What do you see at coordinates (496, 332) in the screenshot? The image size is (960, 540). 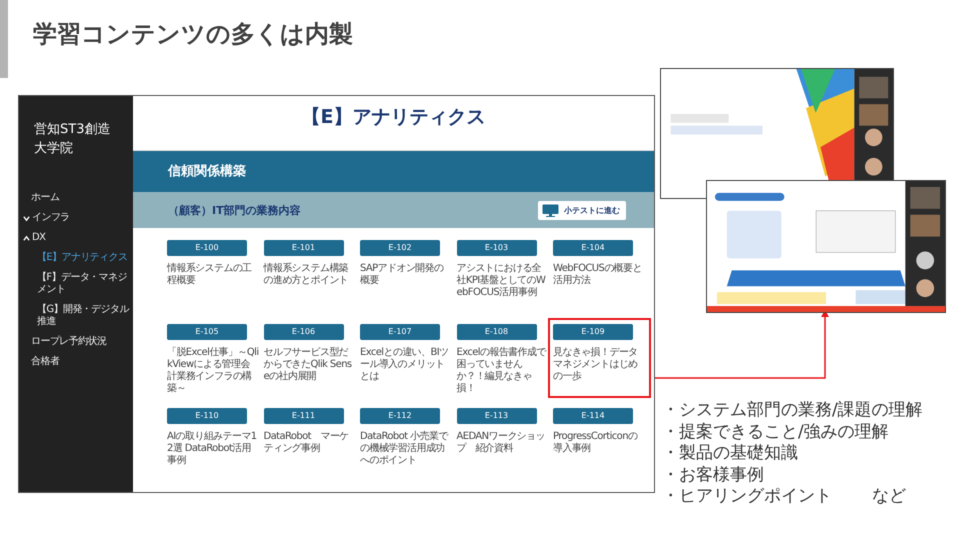 I see `lesson-button: E-108` at bounding box center [496, 332].